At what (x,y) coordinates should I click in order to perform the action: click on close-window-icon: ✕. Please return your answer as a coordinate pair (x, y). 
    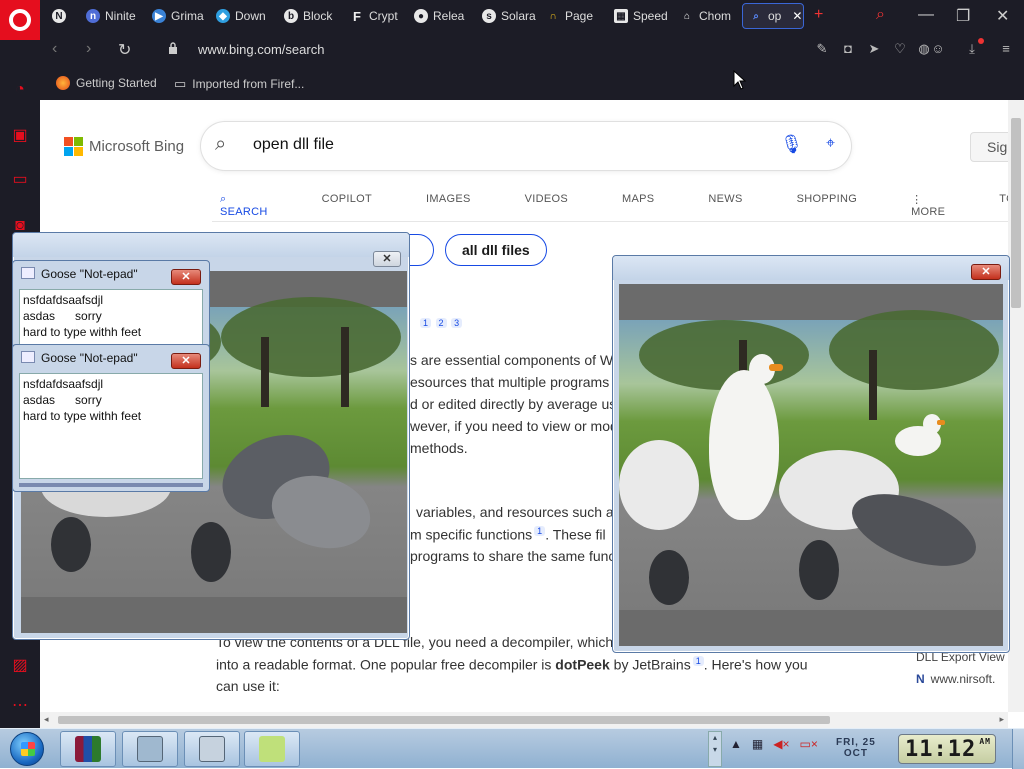
    Looking at the image, I should click on (1002, 16).